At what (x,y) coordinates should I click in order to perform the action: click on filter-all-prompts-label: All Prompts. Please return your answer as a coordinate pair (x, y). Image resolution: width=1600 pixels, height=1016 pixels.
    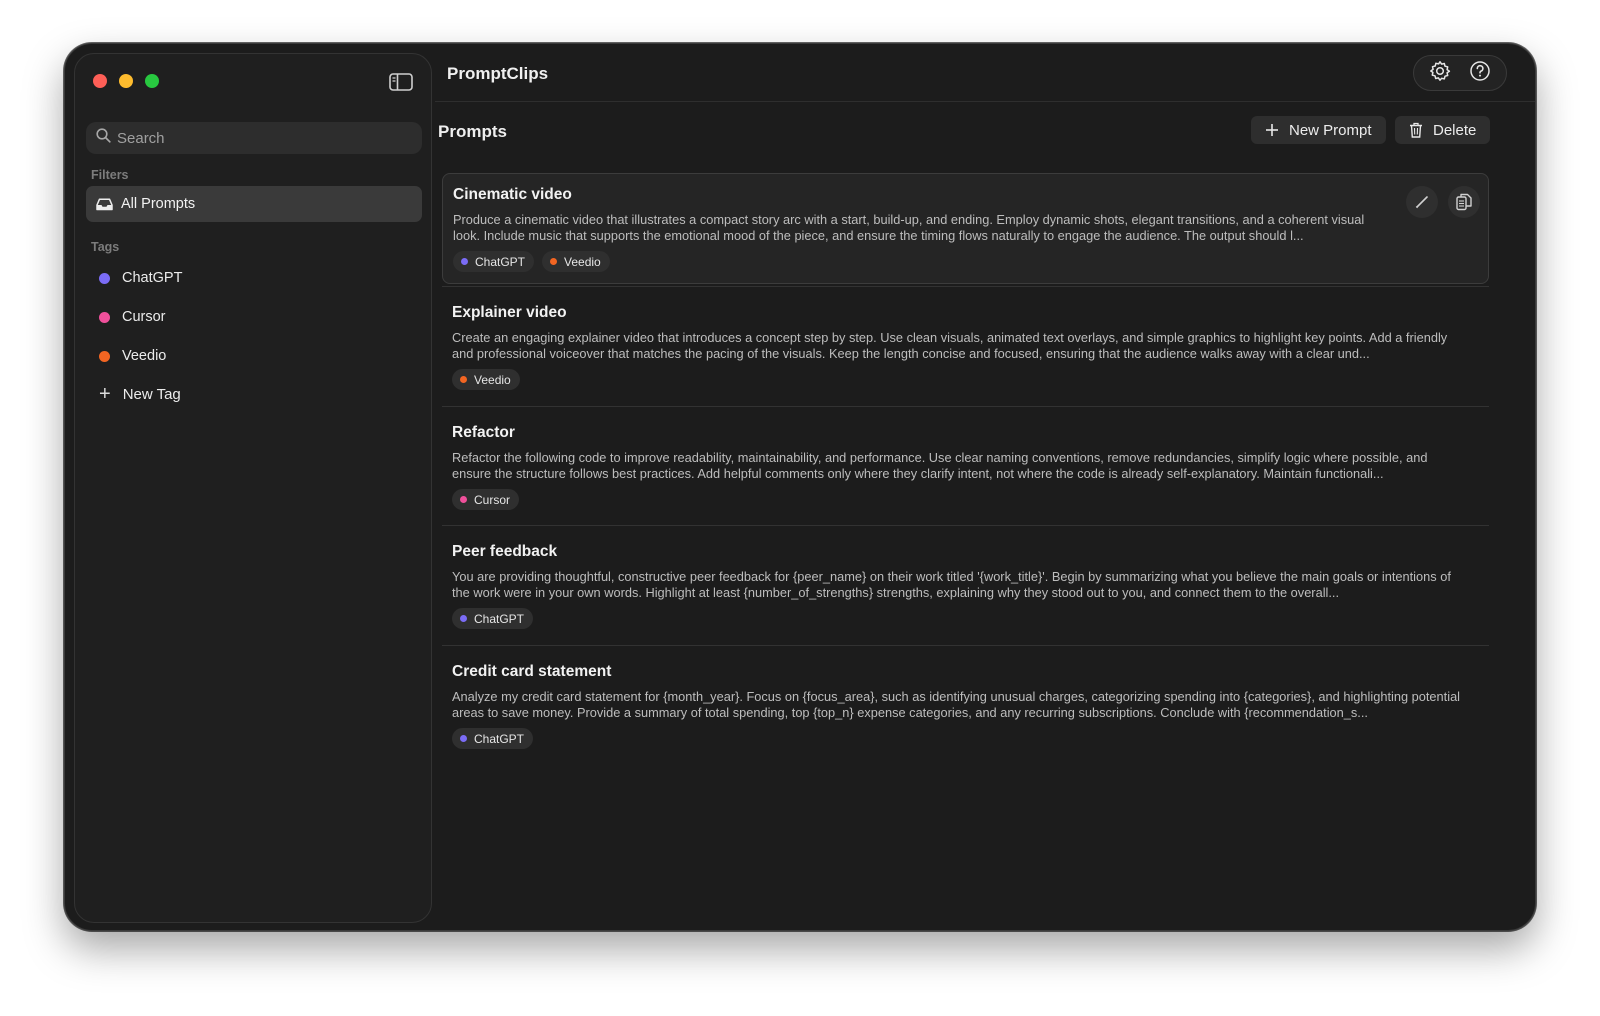
    Looking at the image, I should click on (158, 204).